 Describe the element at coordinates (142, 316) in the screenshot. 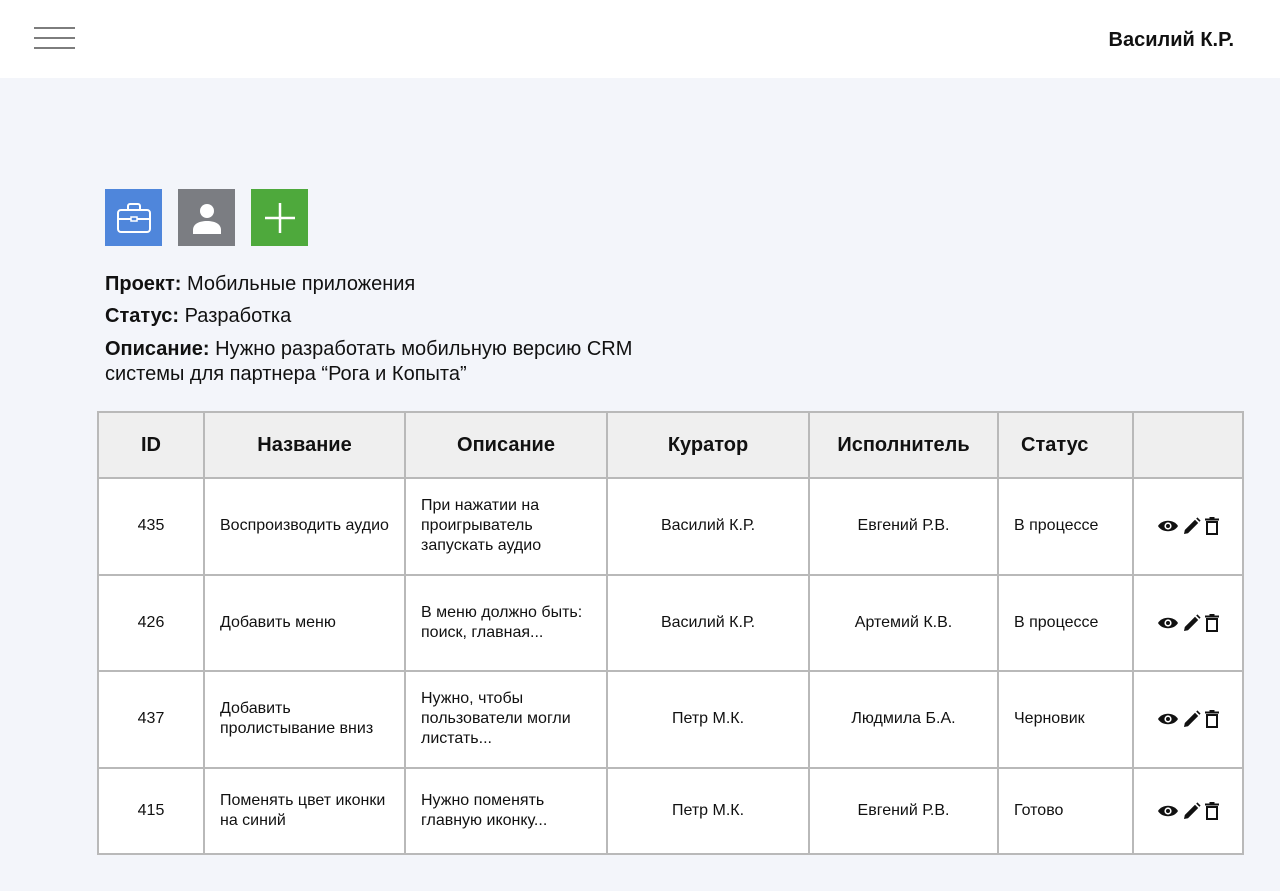

I see `project-status-label: Статус:` at that location.